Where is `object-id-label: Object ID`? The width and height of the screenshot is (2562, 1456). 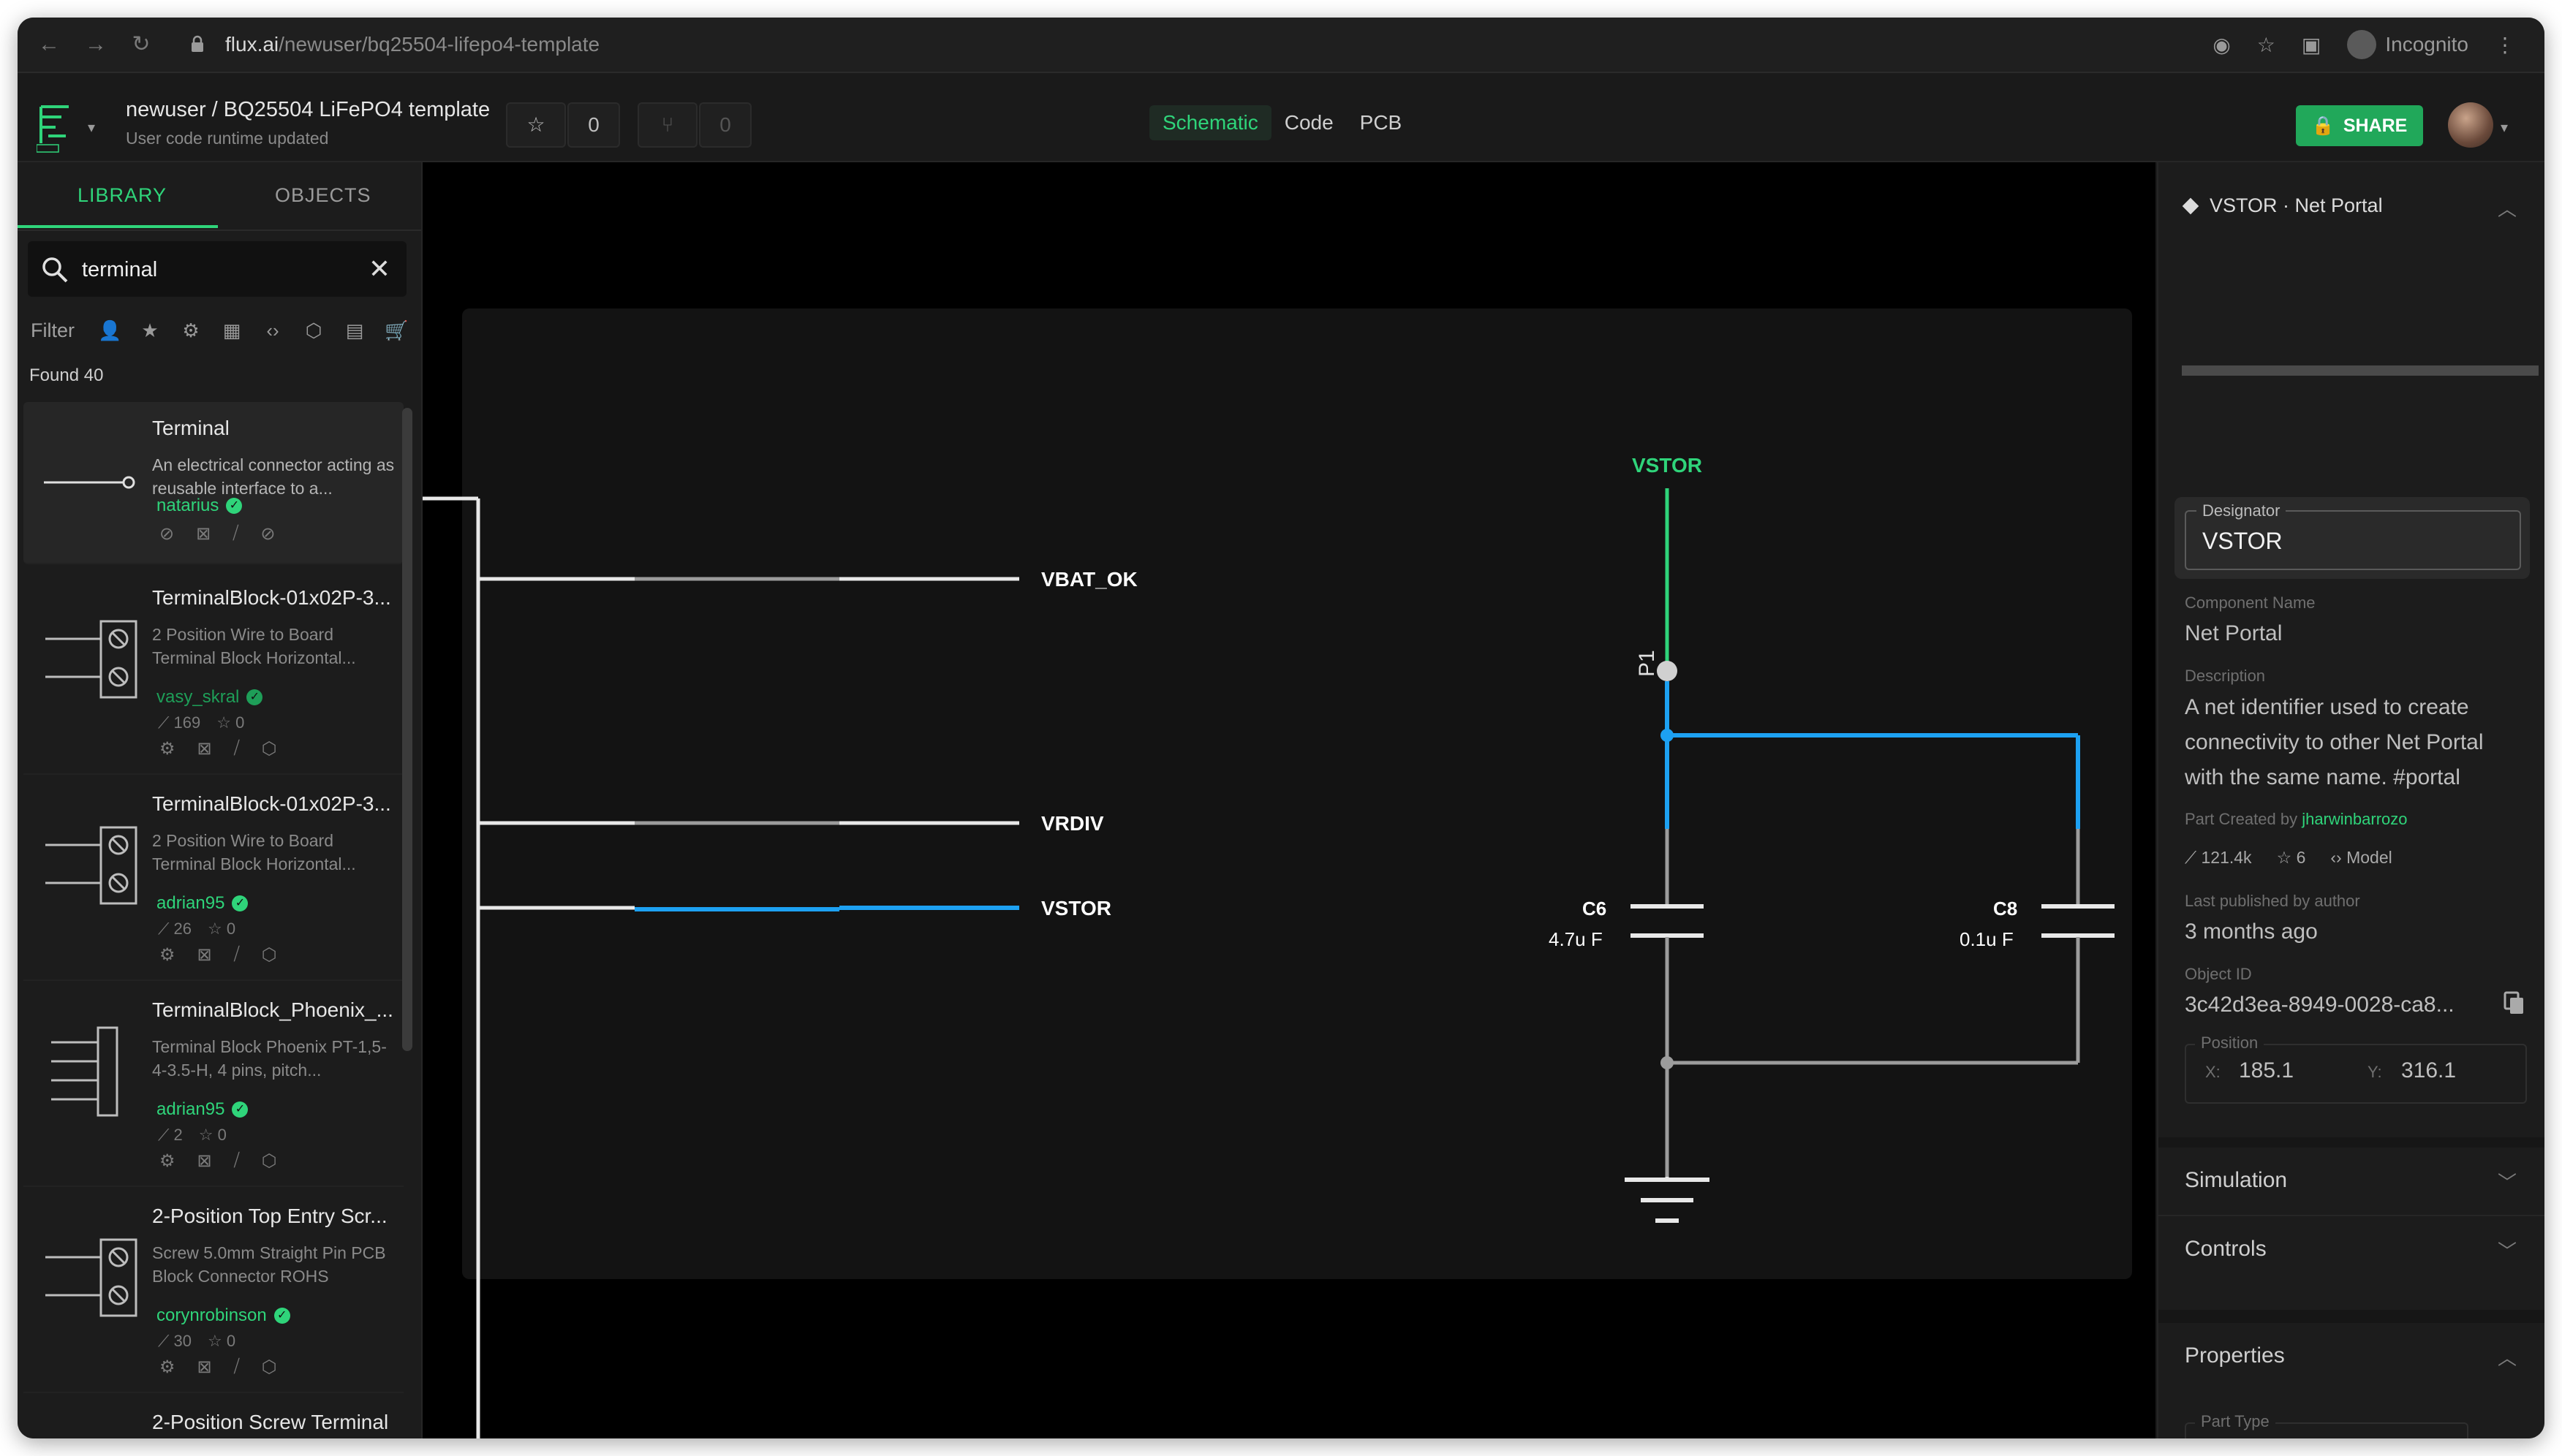
object-id-label: Object ID is located at coordinates (2218, 974).